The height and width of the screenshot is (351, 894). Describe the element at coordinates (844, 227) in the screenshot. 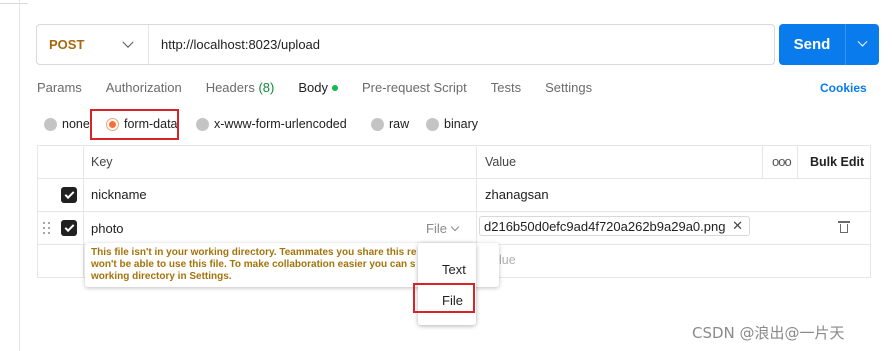

I see `trash-icon` at that location.